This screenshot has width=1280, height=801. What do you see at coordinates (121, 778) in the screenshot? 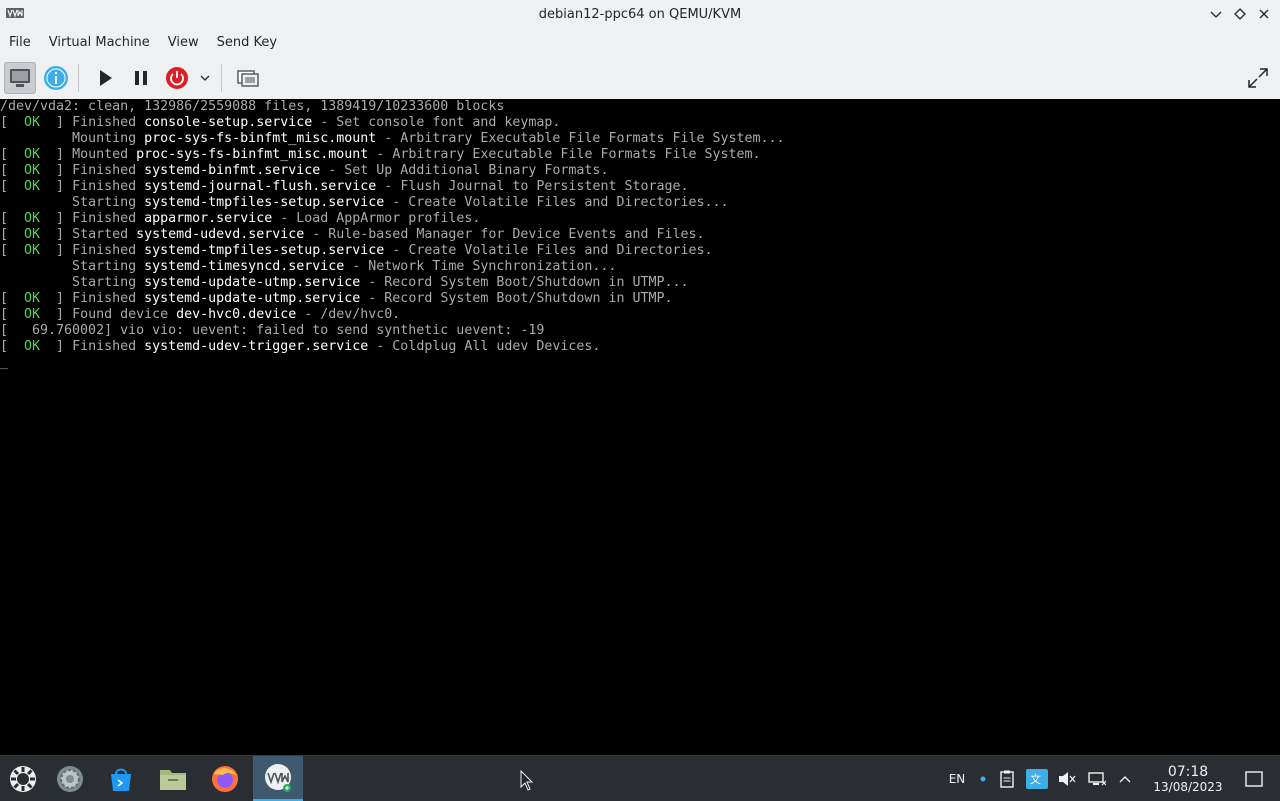
I see `discover-store` at bounding box center [121, 778].